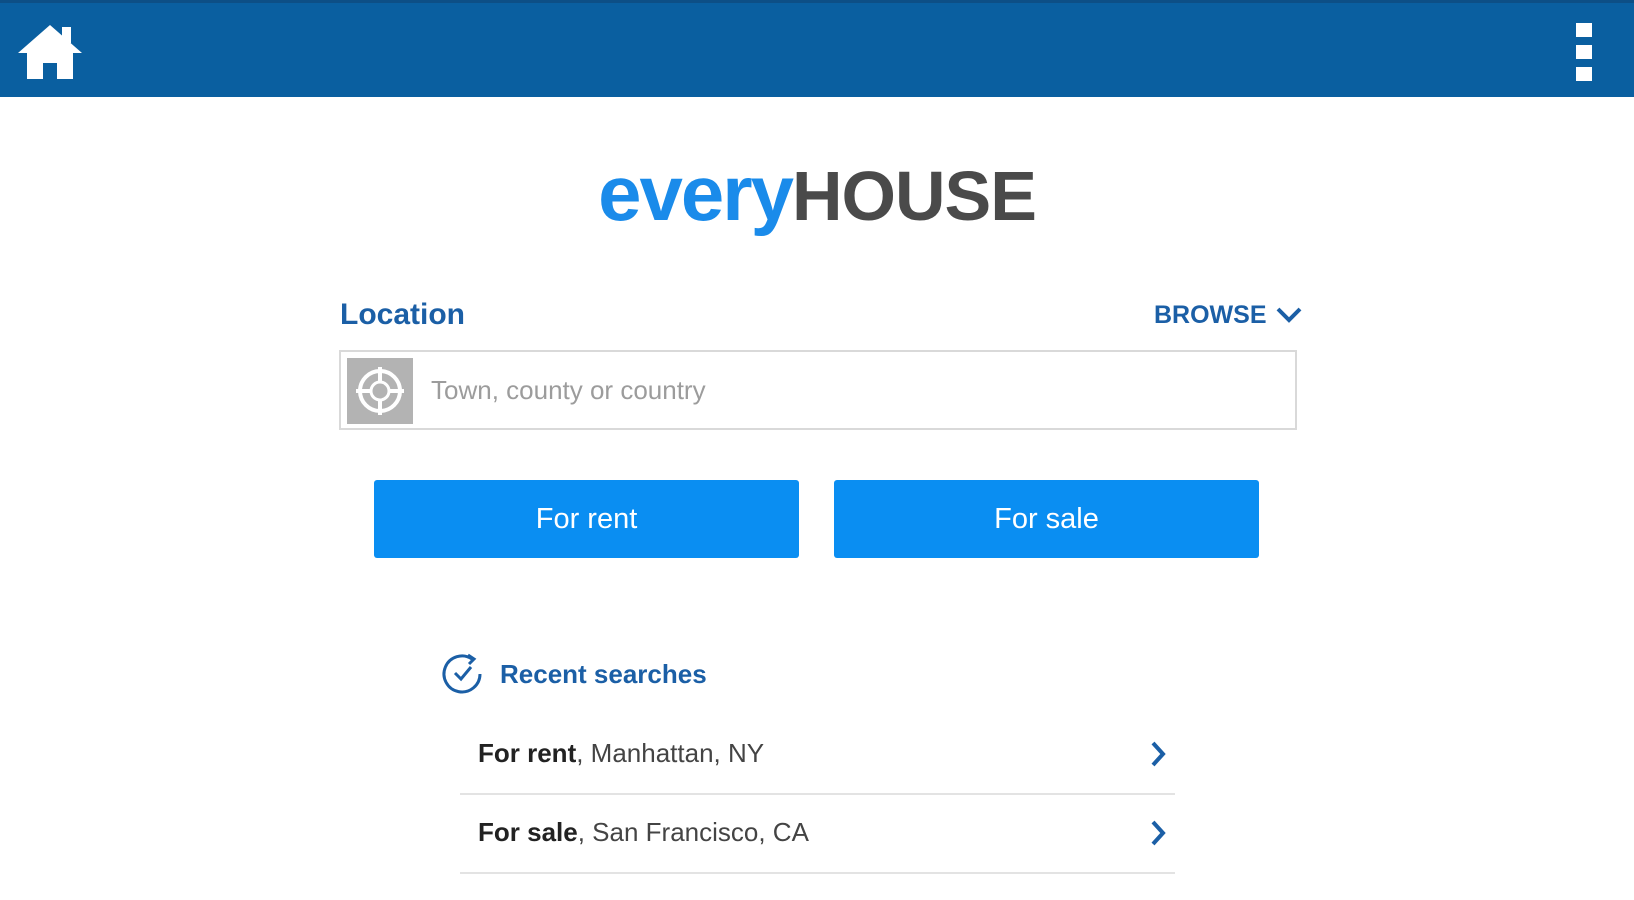 This screenshot has height=900, width=1634. Describe the element at coordinates (817, 834) in the screenshot. I see `recent-search-item: For sale, San Francisco, CA` at that location.